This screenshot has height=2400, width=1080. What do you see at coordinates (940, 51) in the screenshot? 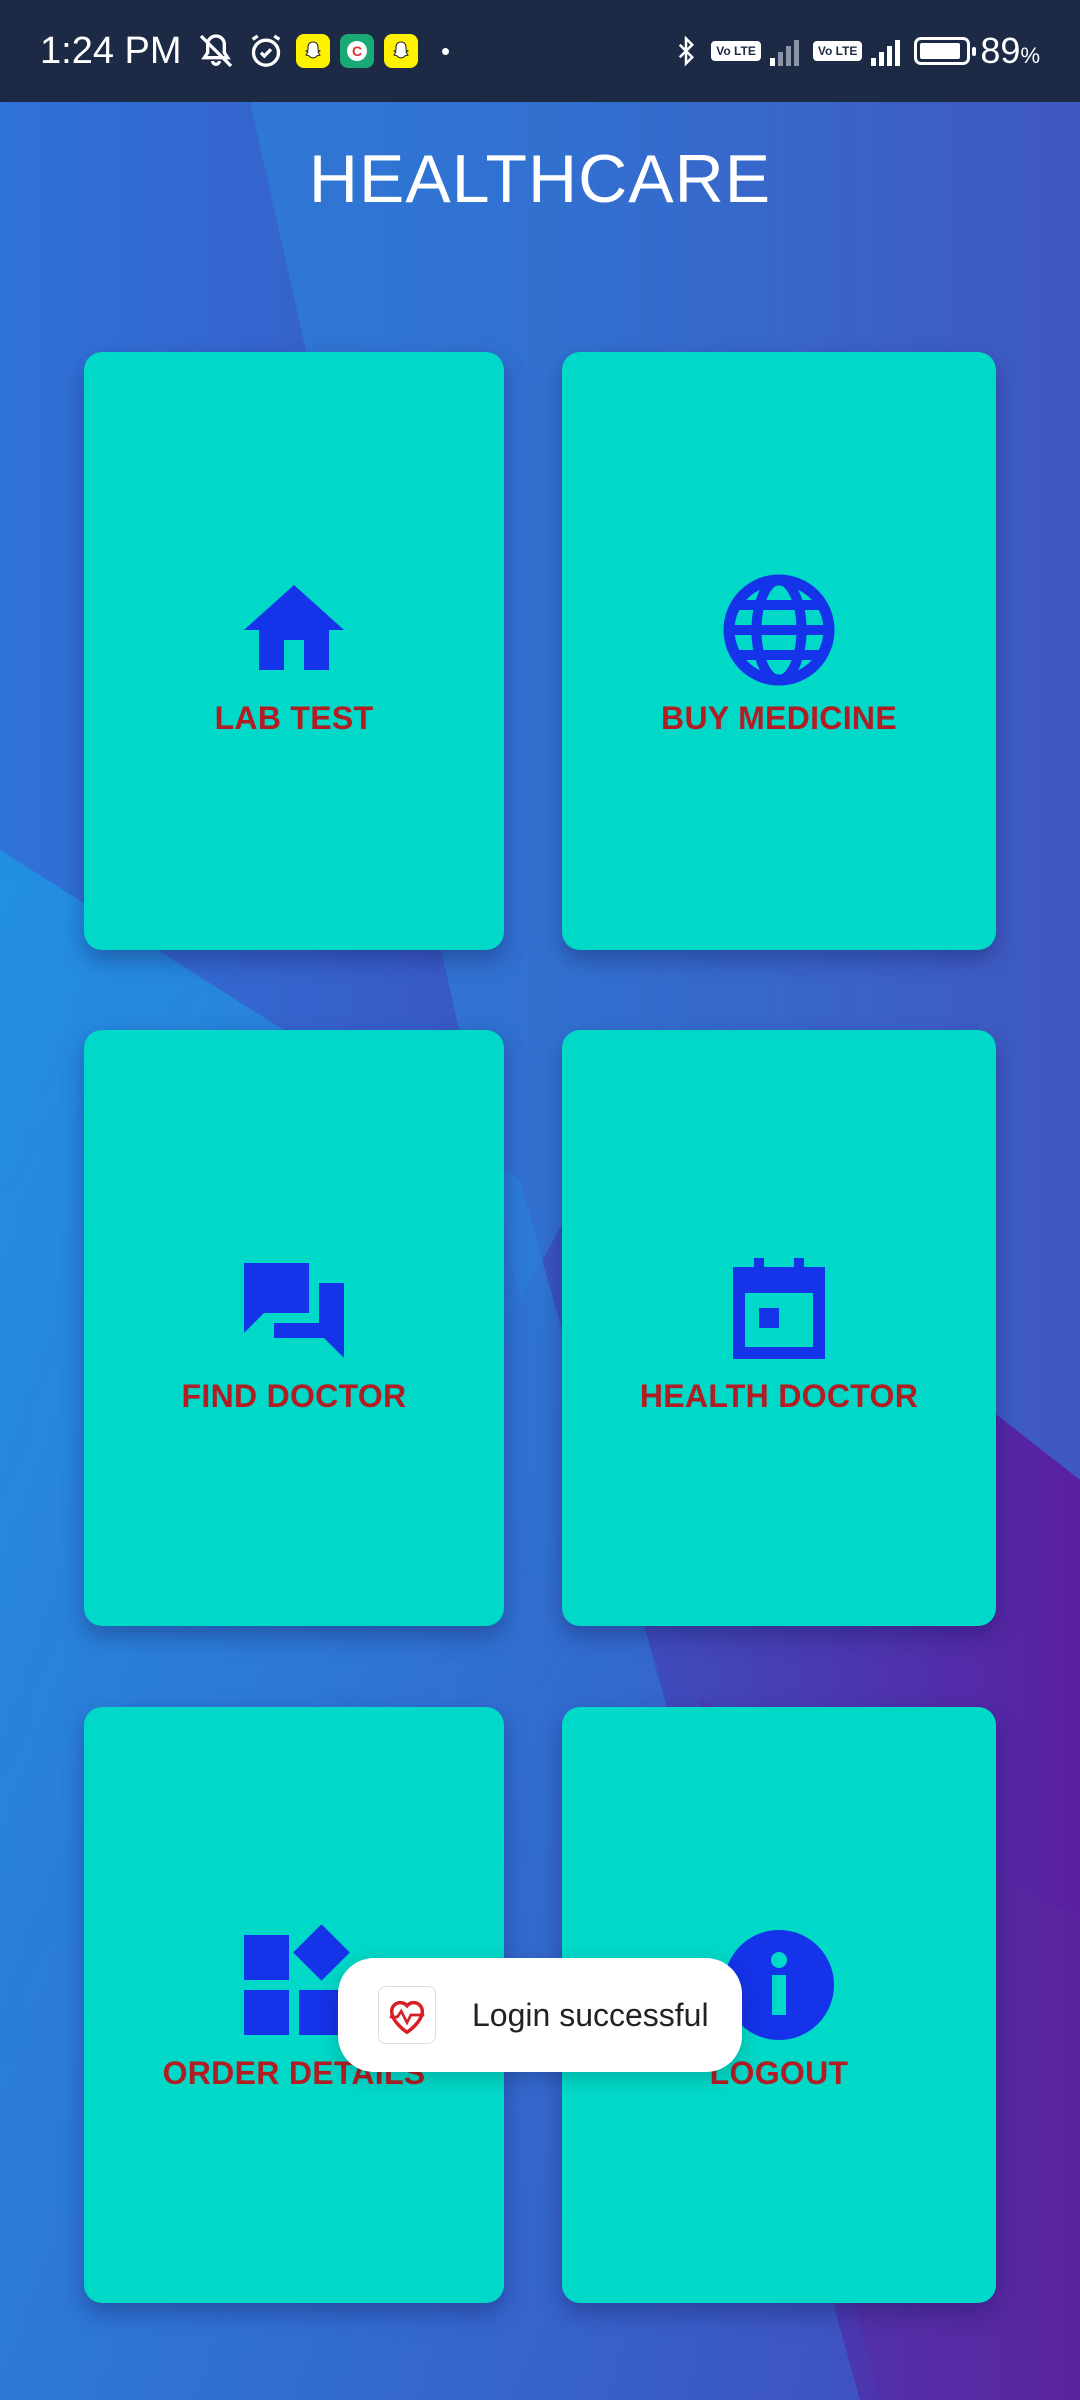
I see `battery-fill` at bounding box center [940, 51].